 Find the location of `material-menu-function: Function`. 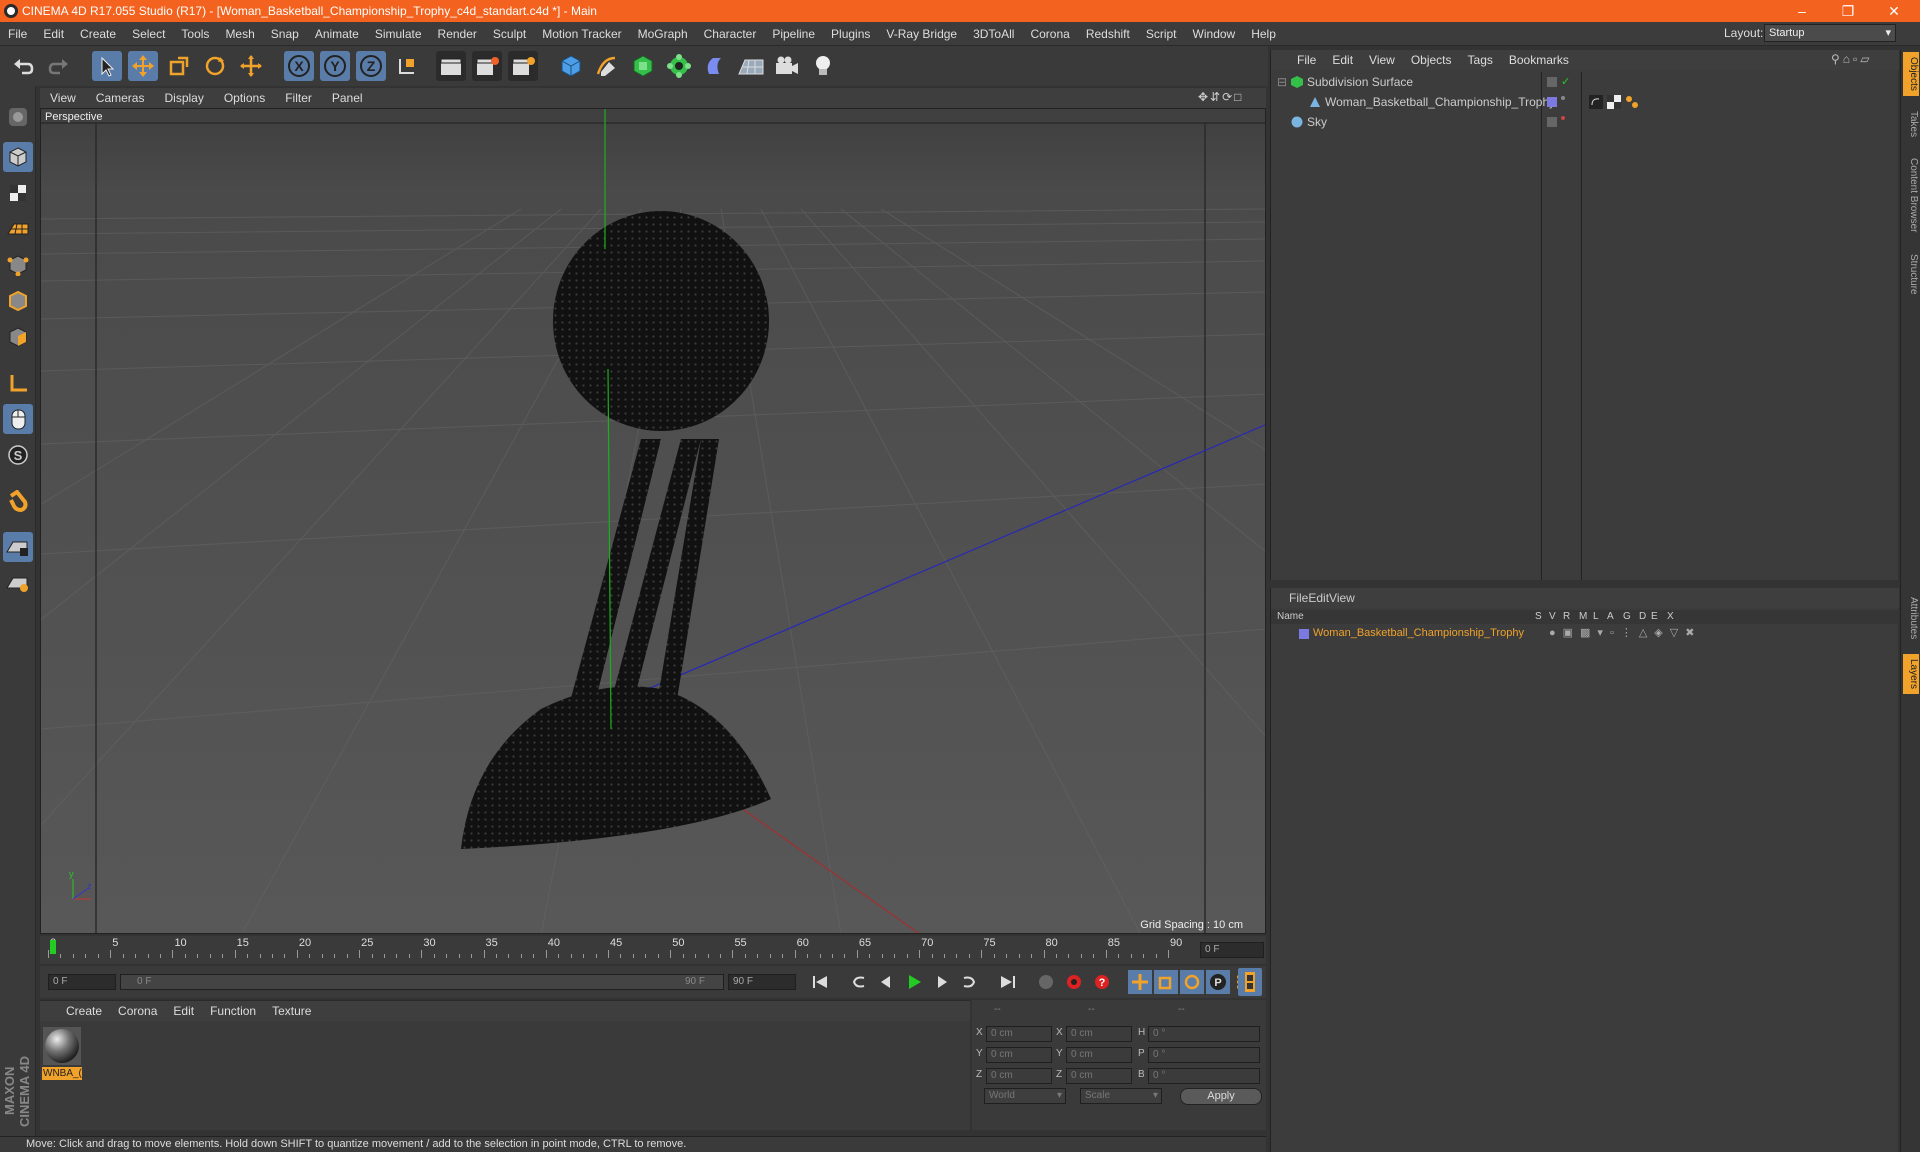

material-menu-function: Function is located at coordinates (233, 1011).